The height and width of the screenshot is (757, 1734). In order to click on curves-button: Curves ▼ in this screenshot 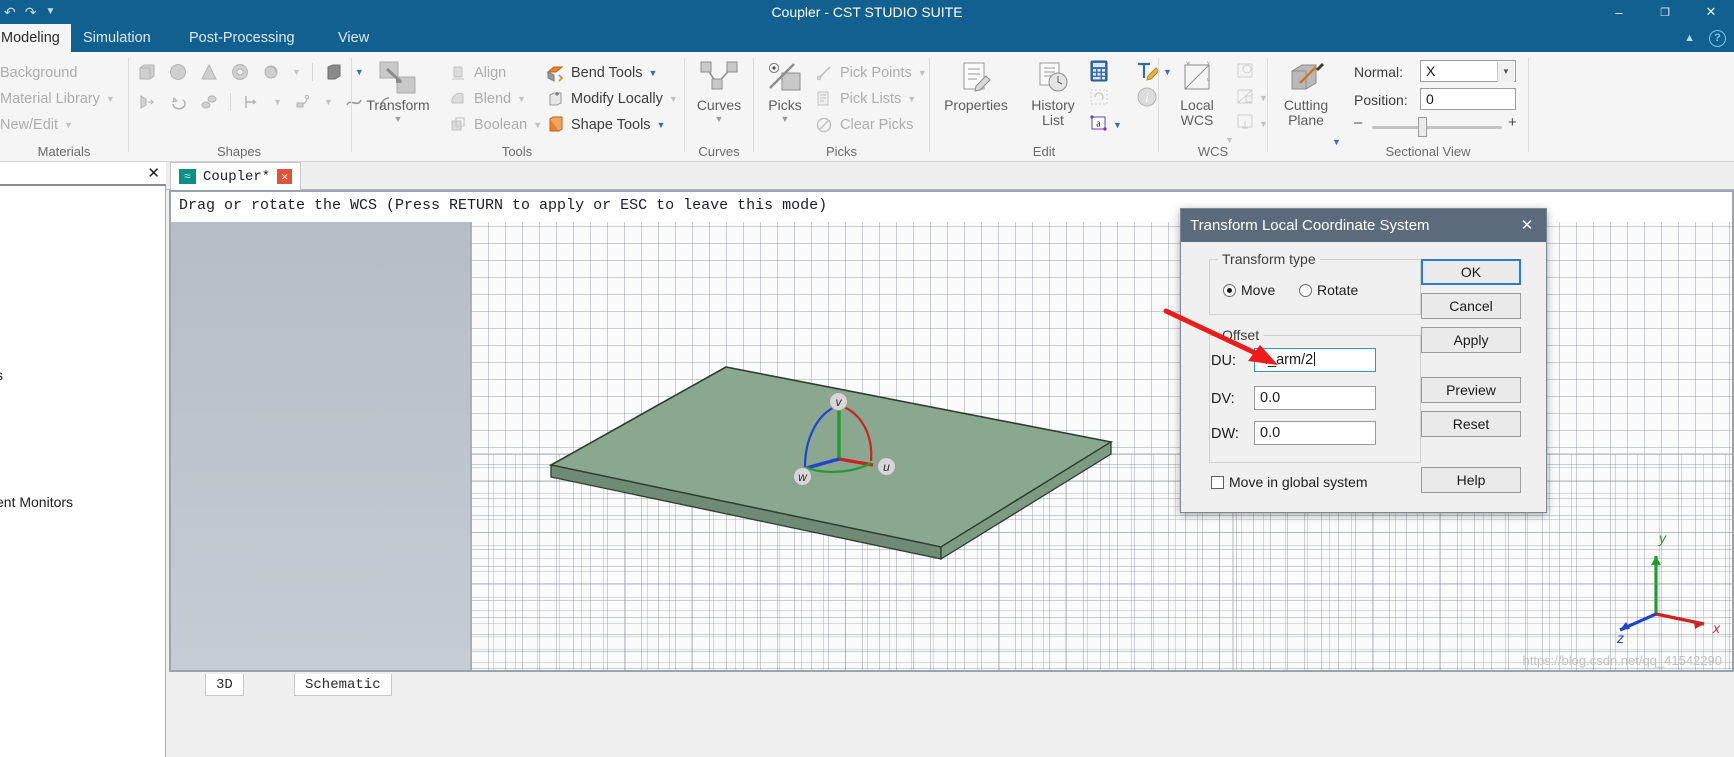, I will do `click(719, 91)`.